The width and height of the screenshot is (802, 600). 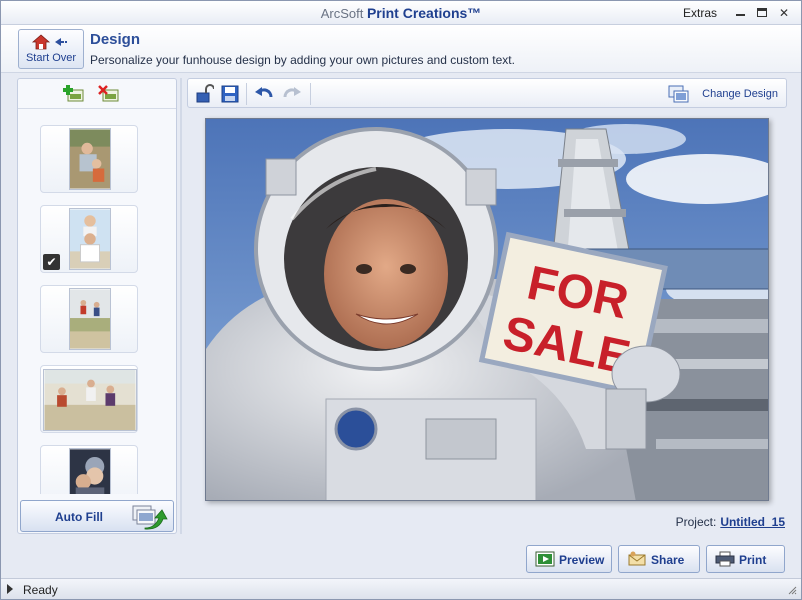 What do you see at coordinates (753, 560) in the screenshot?
I see `print-label: Print` at bounding box center [753, 560].